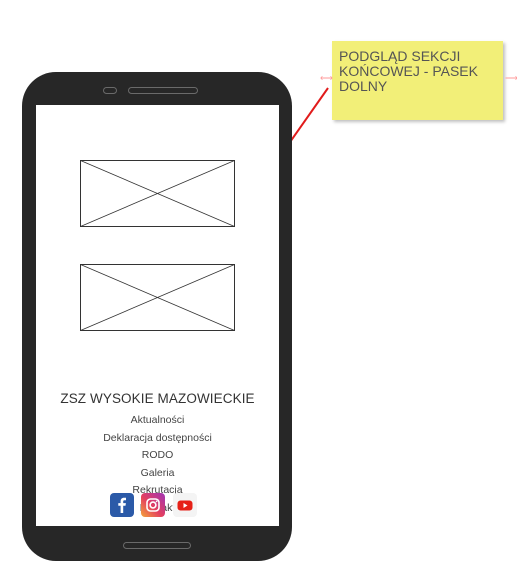 The image size is (517, 571). What do you see at coordinates (157, 456) in the screenshot?
I see `menu-item-rodo: RODO` at bounding box center [157, 456].